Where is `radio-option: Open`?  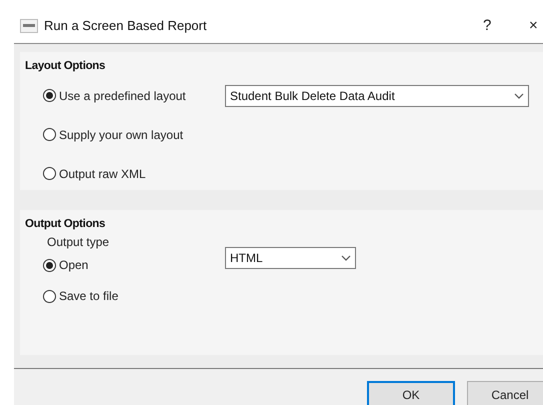 radio-option: Open is located at coordinates (134, 265).